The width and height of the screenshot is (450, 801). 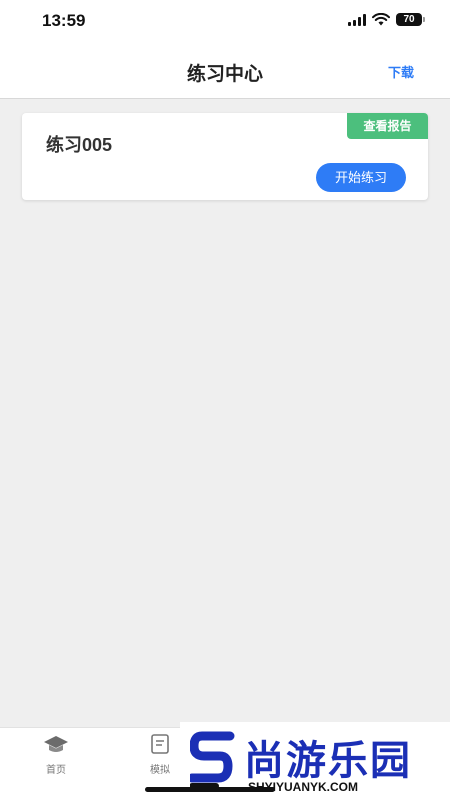 I want to click on signal-icon, so click(x=357, y=19).